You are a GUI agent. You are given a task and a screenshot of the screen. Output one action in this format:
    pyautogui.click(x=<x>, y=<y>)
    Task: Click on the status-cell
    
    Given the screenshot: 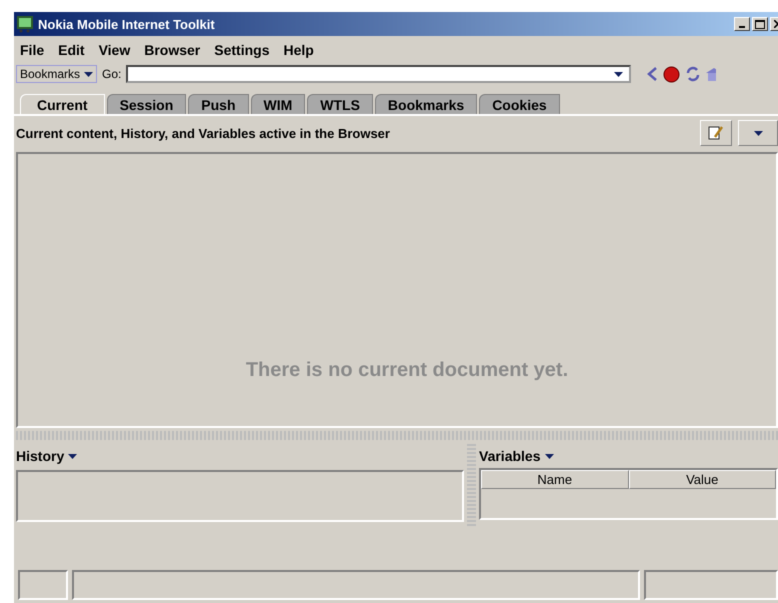 What is the action you would take?
    pyautogui.click(x=43, y=585)
    